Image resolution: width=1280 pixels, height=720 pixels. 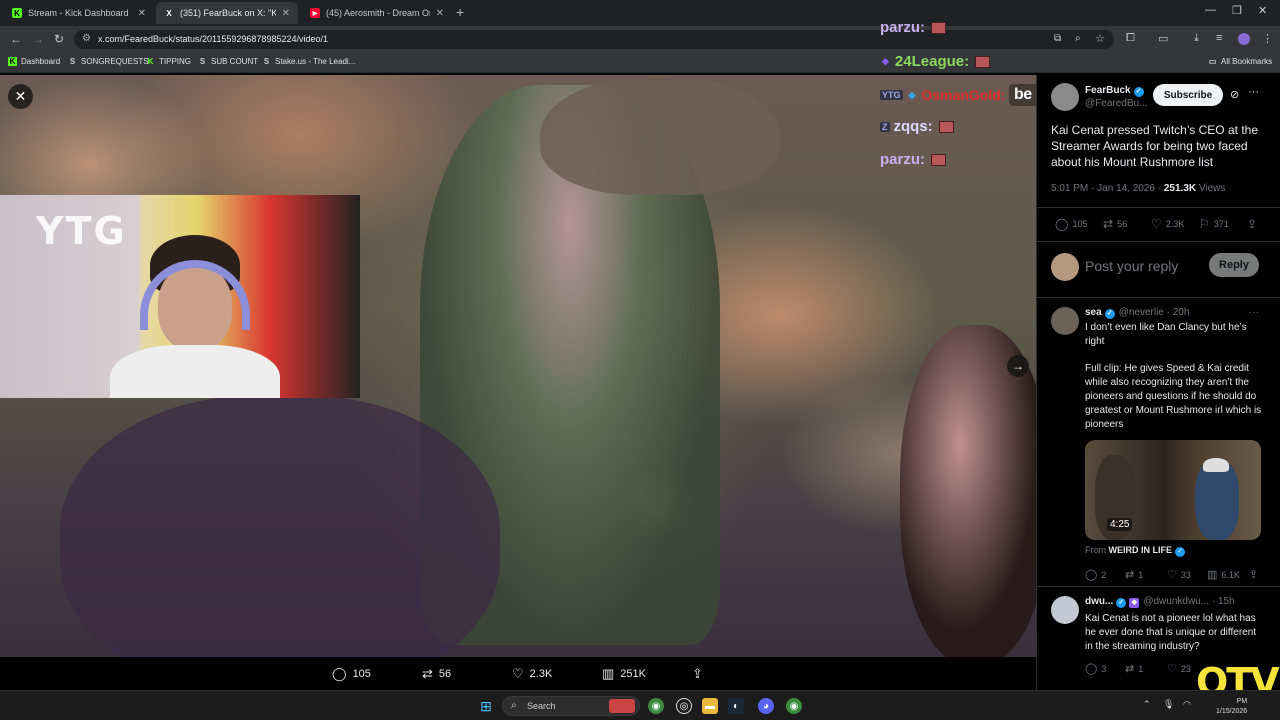 I want to click on minimize-icon: —, so click(x=1210, y=10).